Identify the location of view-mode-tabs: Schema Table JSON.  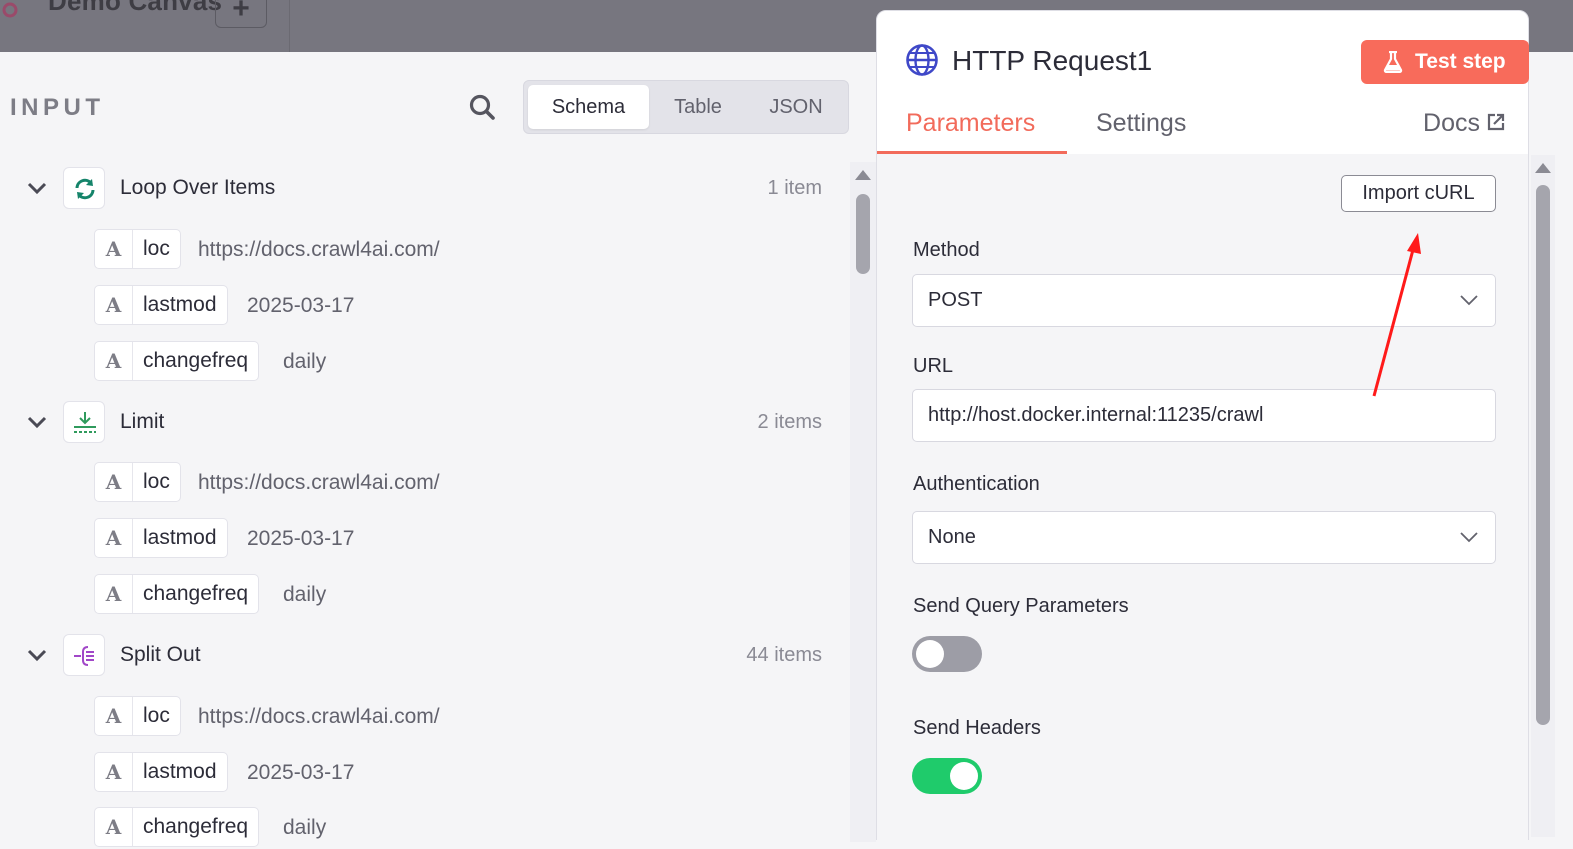
(686, 107).